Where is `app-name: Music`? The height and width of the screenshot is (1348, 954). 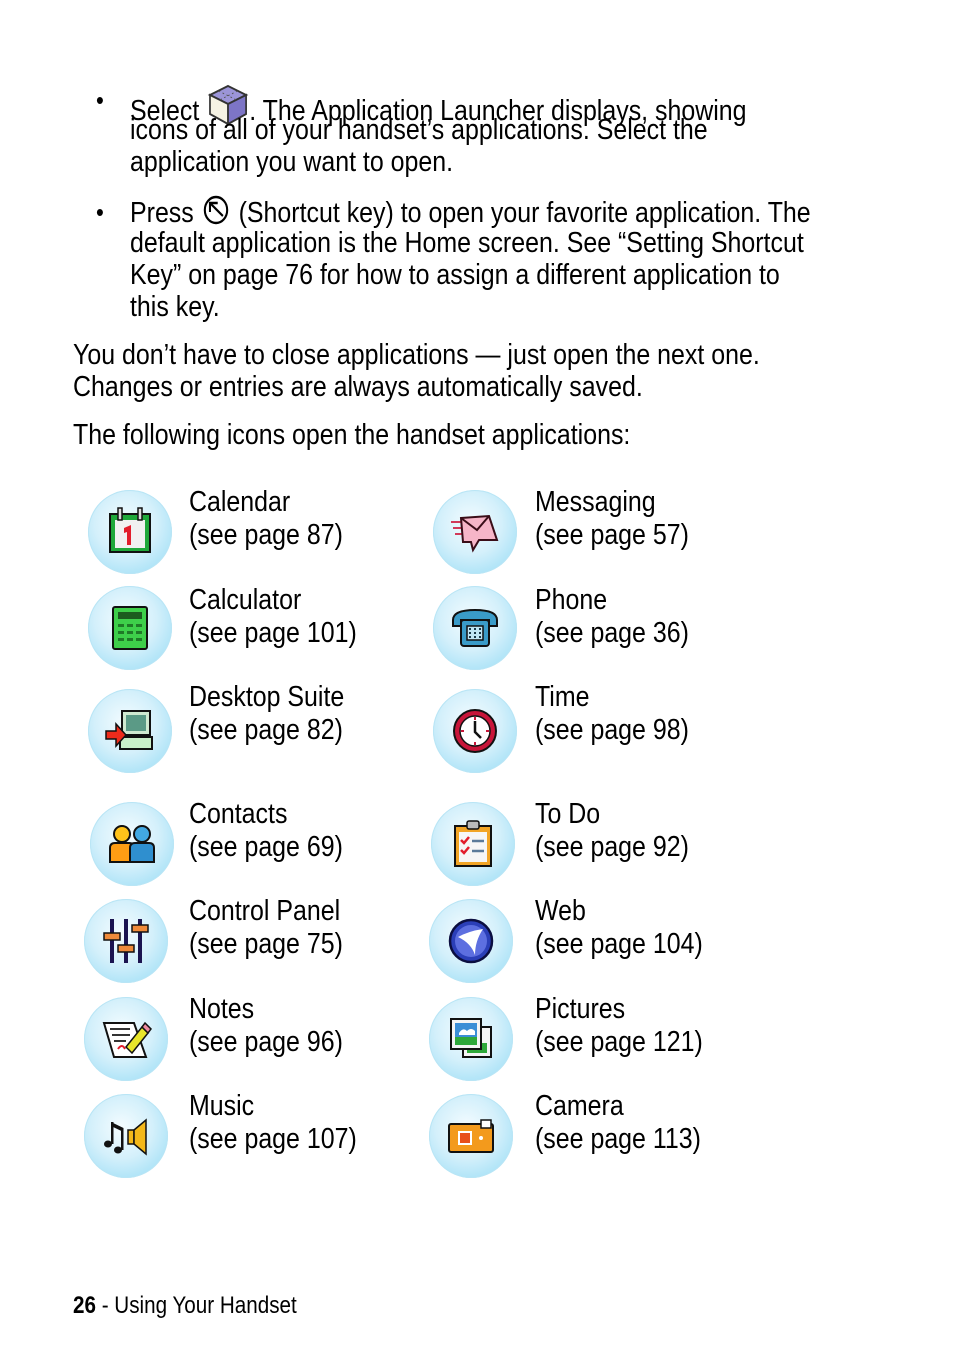
app-name: Music is located at coordinates (222, 1106).